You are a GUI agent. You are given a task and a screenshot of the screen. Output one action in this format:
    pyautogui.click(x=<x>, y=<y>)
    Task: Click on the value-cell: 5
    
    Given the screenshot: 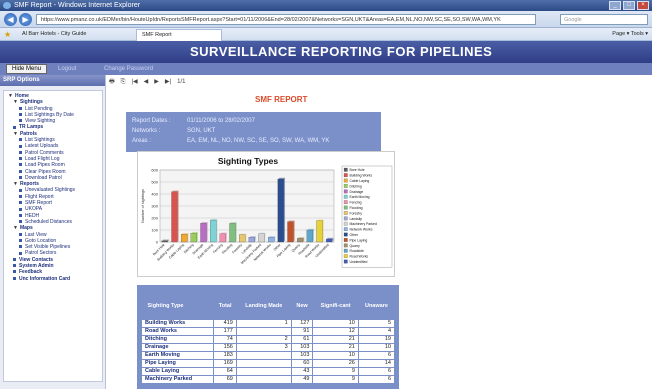 What is the action you would take?
    pyautogui.click(x=376, y=323)
    